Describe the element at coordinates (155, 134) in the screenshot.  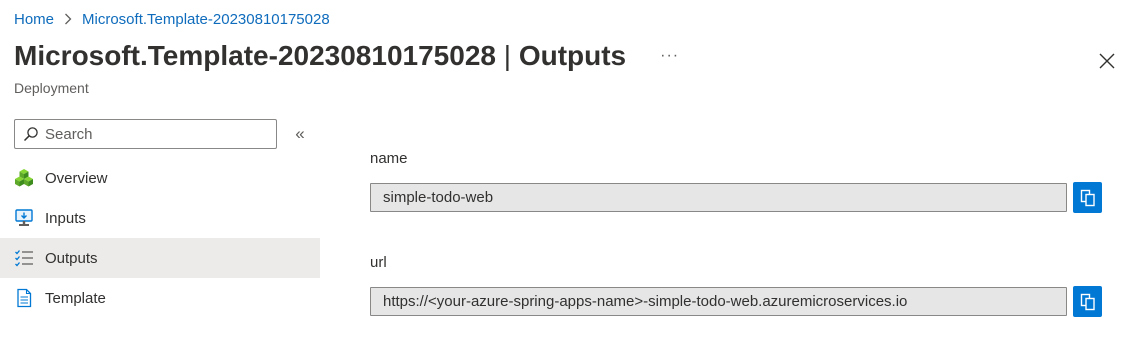
I see `search-input` at that location.